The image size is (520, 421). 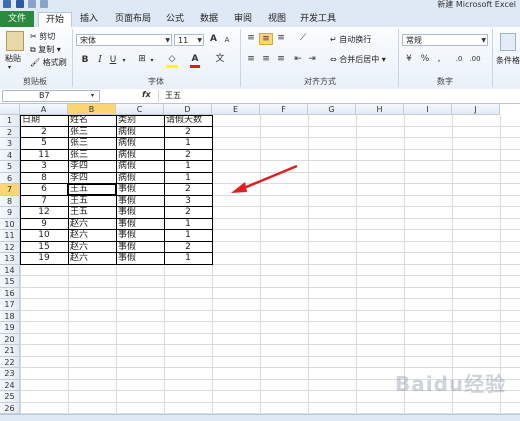 What do you see at coordinates (10, 178) in the screenshot?
I see `row-header: 6` at bounding box center [10, 178].